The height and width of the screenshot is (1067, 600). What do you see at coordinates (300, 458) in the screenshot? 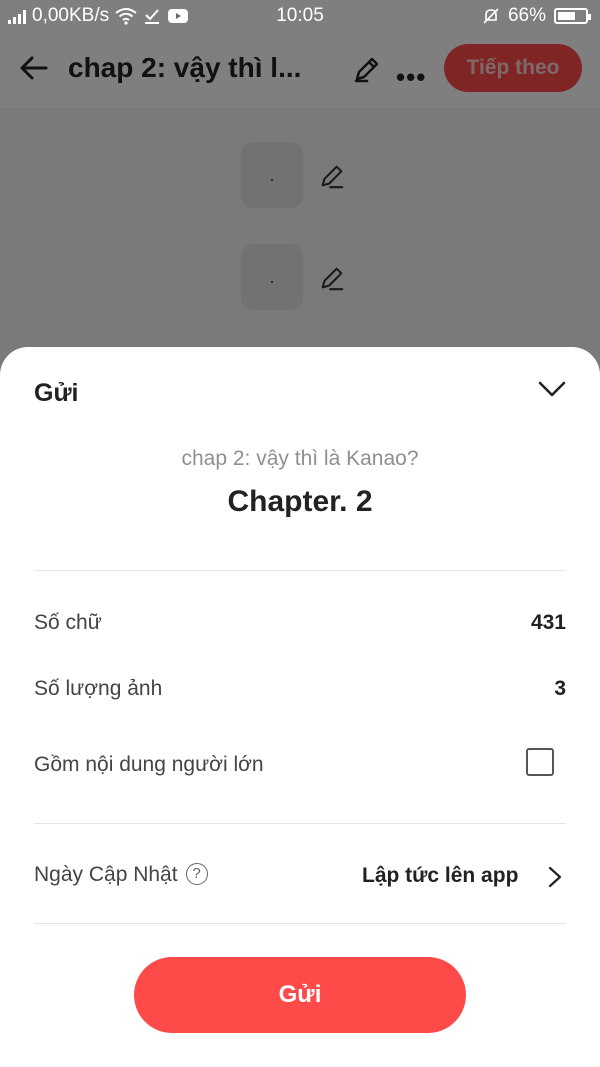
I see `chapter-subtitle: chap 2: vậy thì là Kanao?` at bounding box center [300, 458].